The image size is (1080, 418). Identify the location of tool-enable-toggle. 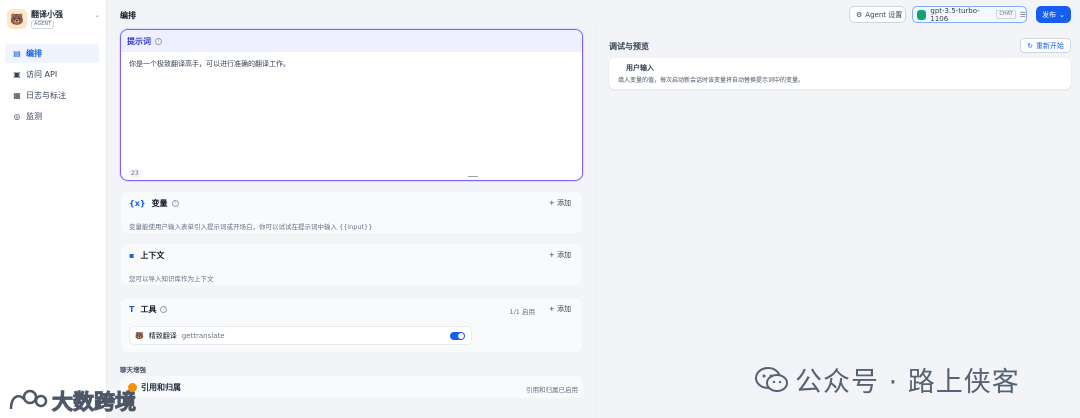
(457, 336).